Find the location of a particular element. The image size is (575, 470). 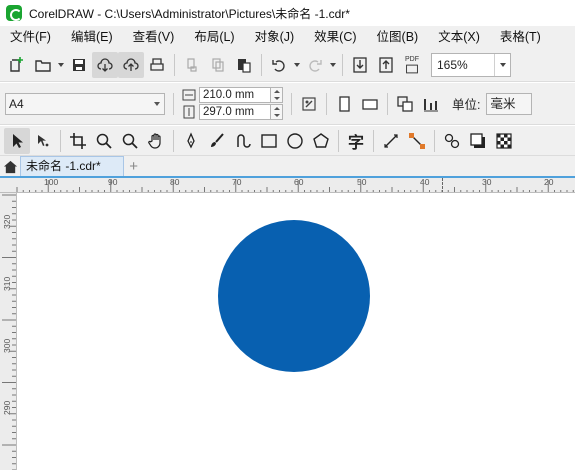

cloud-upload-button is located at coordinates (131, 64).